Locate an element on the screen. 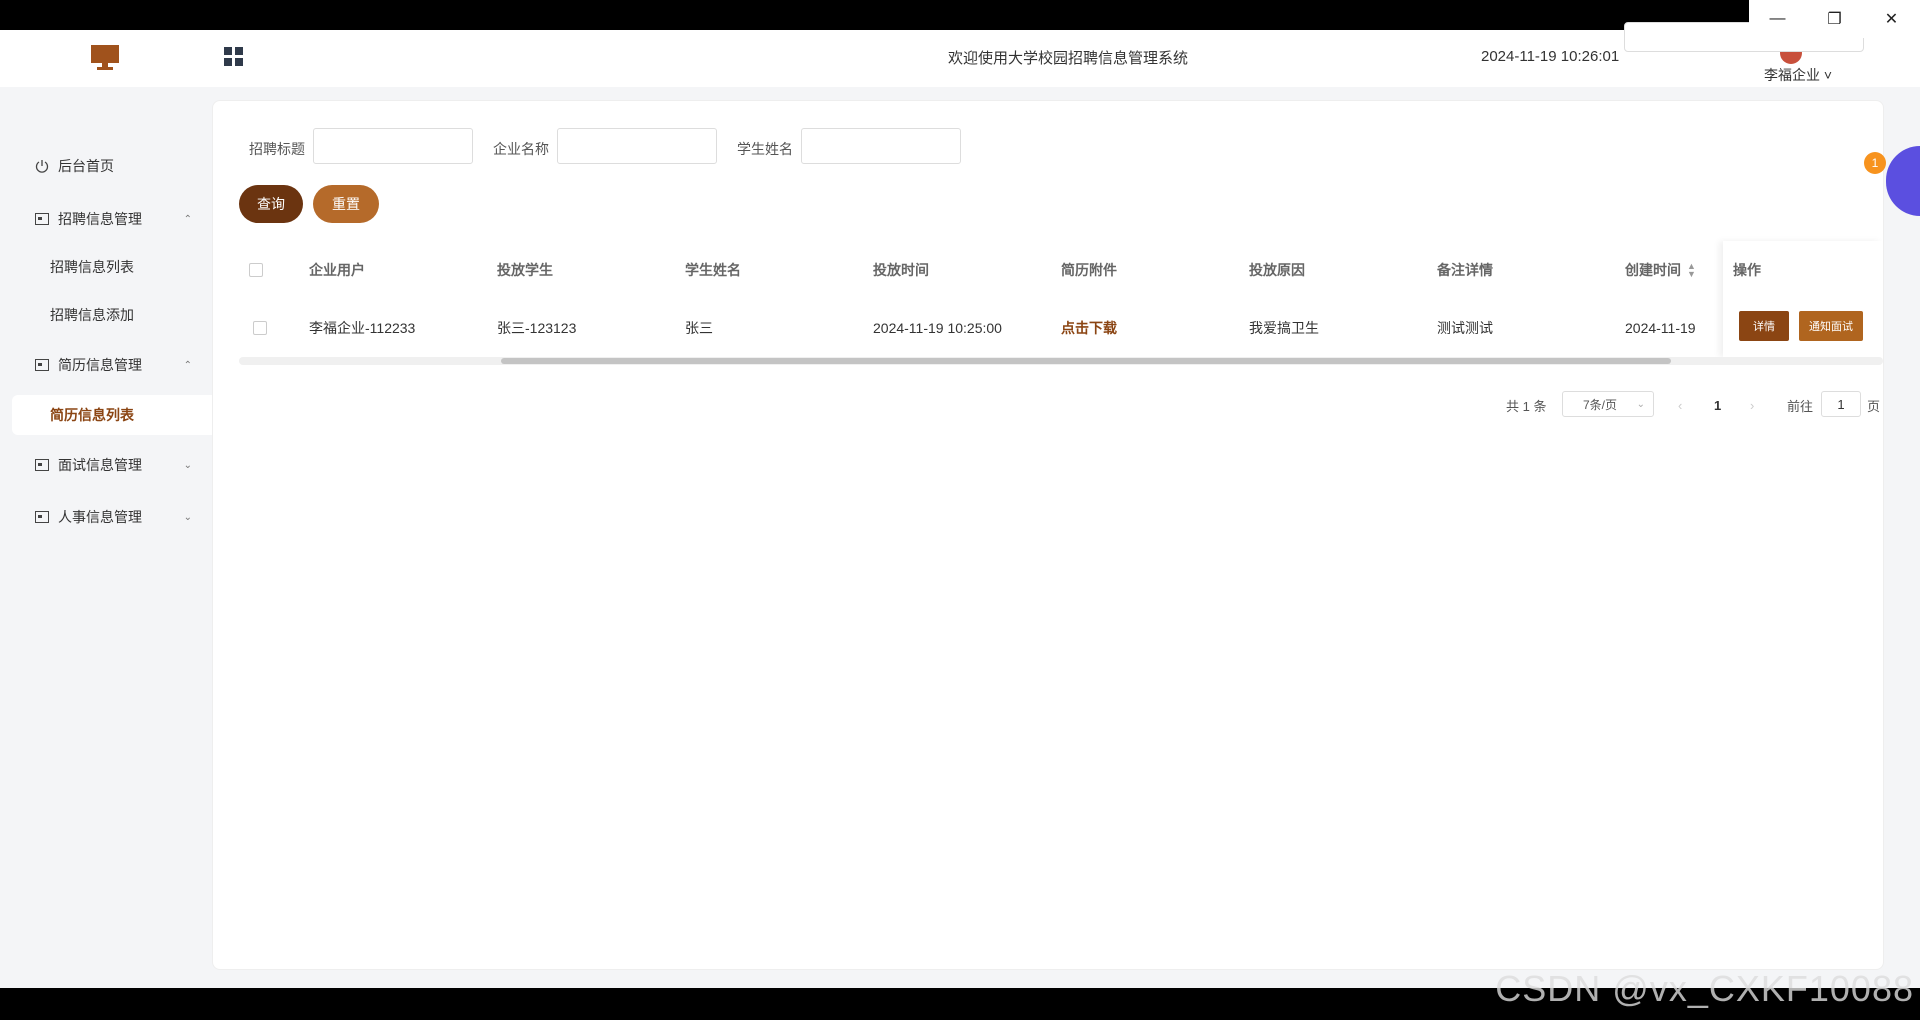  remark-cell: 测试测试 is located at coordinates (1465, 328).